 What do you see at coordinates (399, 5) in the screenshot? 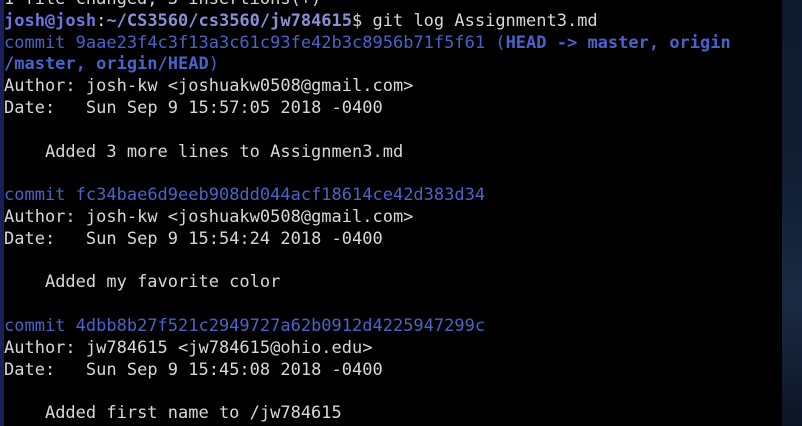
I see `previous-output-line: 1 file changed, 3 insertions(+)` at bounding box center [399, 5].